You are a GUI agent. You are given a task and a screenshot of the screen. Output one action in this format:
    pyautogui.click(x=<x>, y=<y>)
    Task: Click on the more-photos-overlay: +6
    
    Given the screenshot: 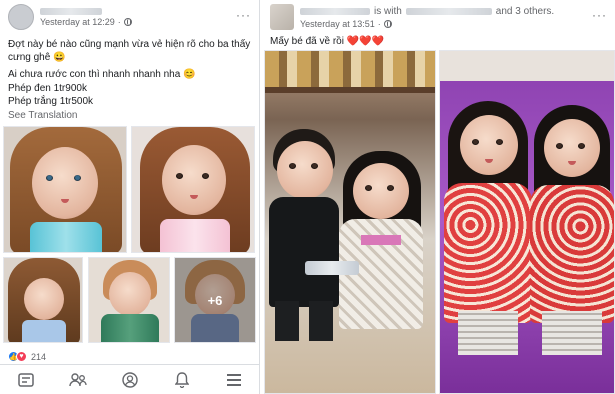 What is the action you would take?
    pyautogui.click(x=215, y=300)
    